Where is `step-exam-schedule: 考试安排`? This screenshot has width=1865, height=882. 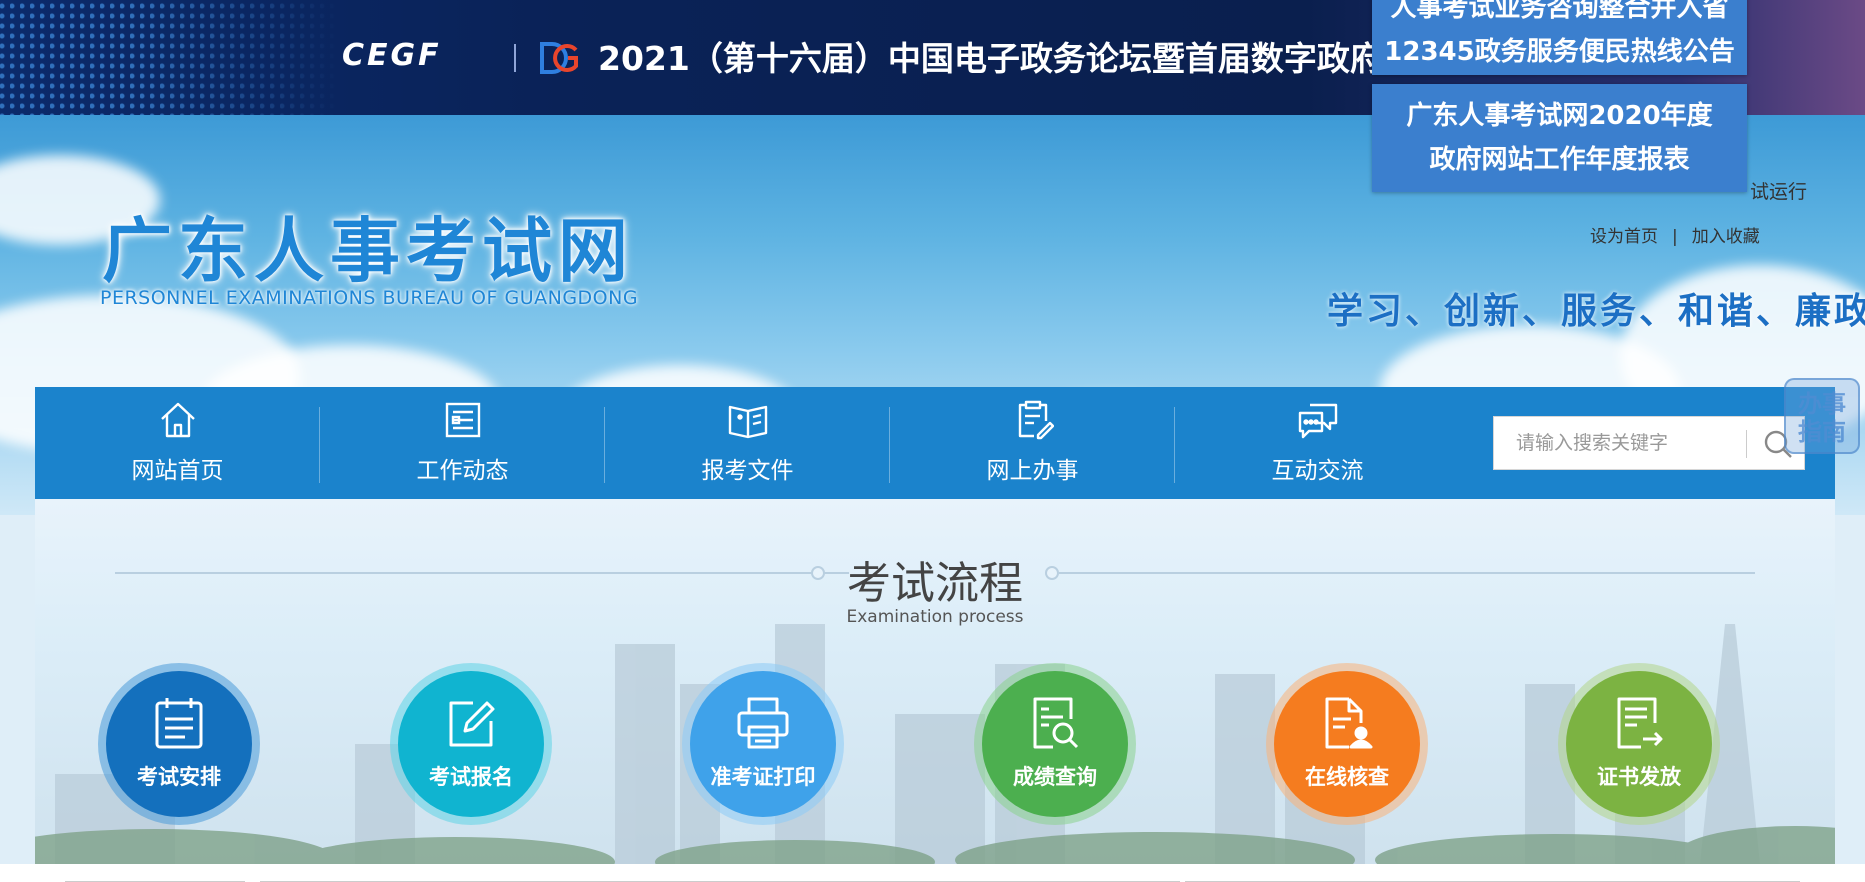 step-exam-schedule: 考试安排 is located at coordinates (179, 744).